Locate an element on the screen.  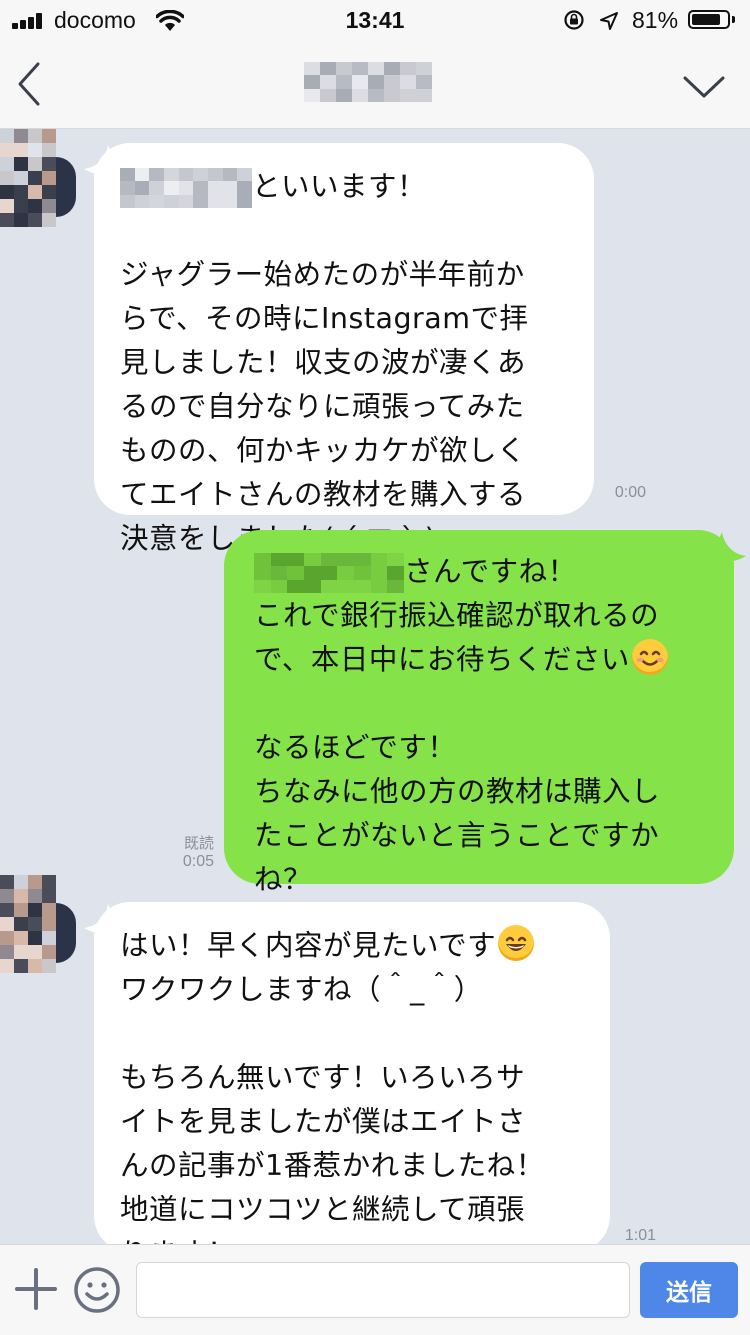
grinning-face-icon is located at coordinates (516, 943).